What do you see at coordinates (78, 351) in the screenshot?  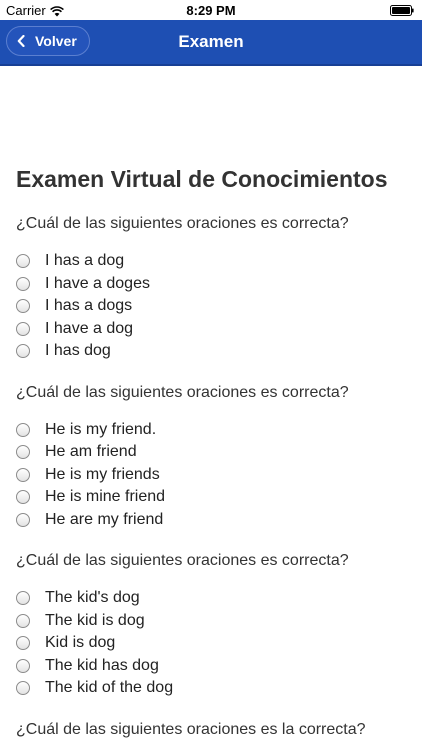 I see `option-label: I has dog` at bounding box center [78, 351].